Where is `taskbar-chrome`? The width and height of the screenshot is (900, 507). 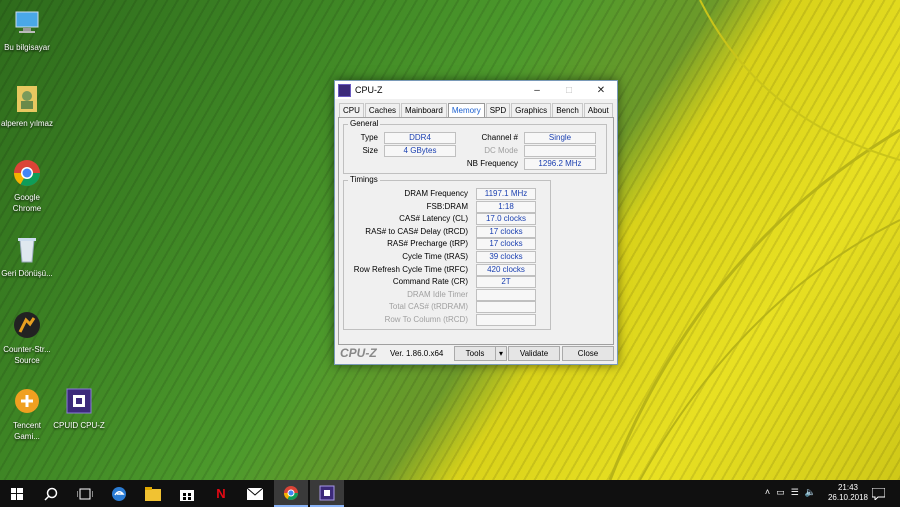 taskbar-chrome is located at coordinates (291, 493).